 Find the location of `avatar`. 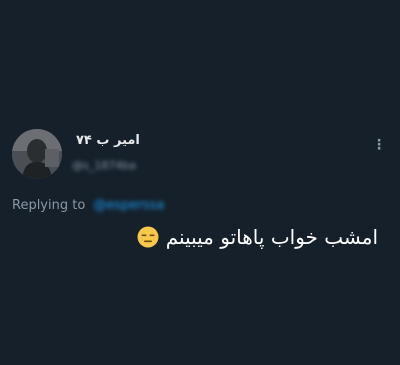

avatar is located at coordinates (37, 154).